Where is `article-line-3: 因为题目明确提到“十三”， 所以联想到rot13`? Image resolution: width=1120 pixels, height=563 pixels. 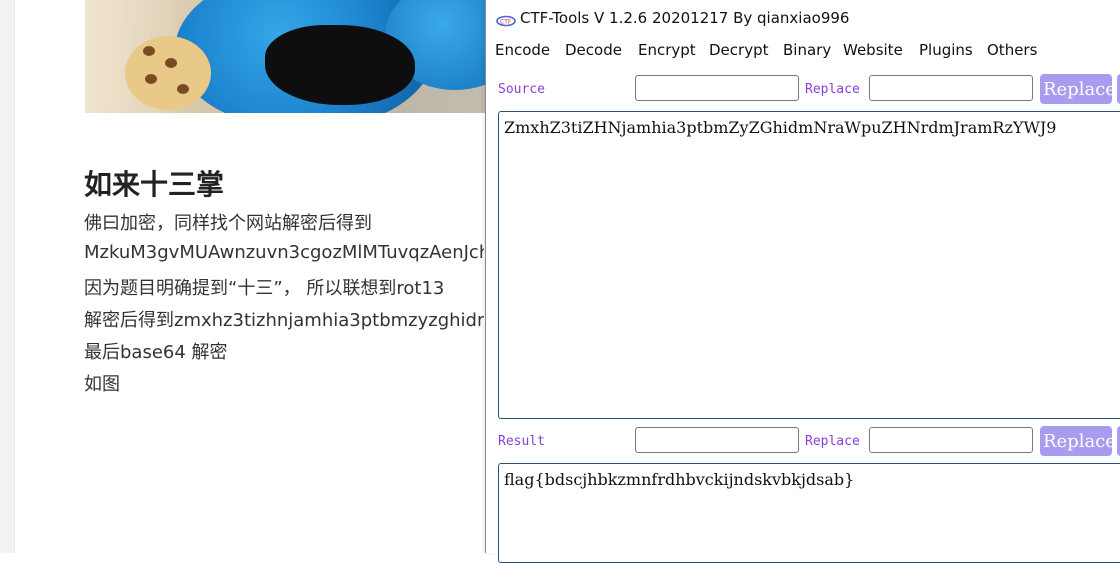
article-line-3: 因为题目明确提到“十三”， 所以联想到rot13 is located at coordinates (264, 288).